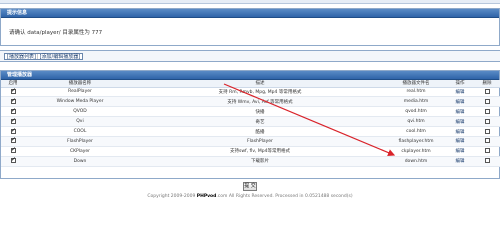 This screenshot has height=242, width=500. What do you see at coordinates (460, 84) in the screenshot?
I see `col-action: 操作` at bounding box center [460, 84].